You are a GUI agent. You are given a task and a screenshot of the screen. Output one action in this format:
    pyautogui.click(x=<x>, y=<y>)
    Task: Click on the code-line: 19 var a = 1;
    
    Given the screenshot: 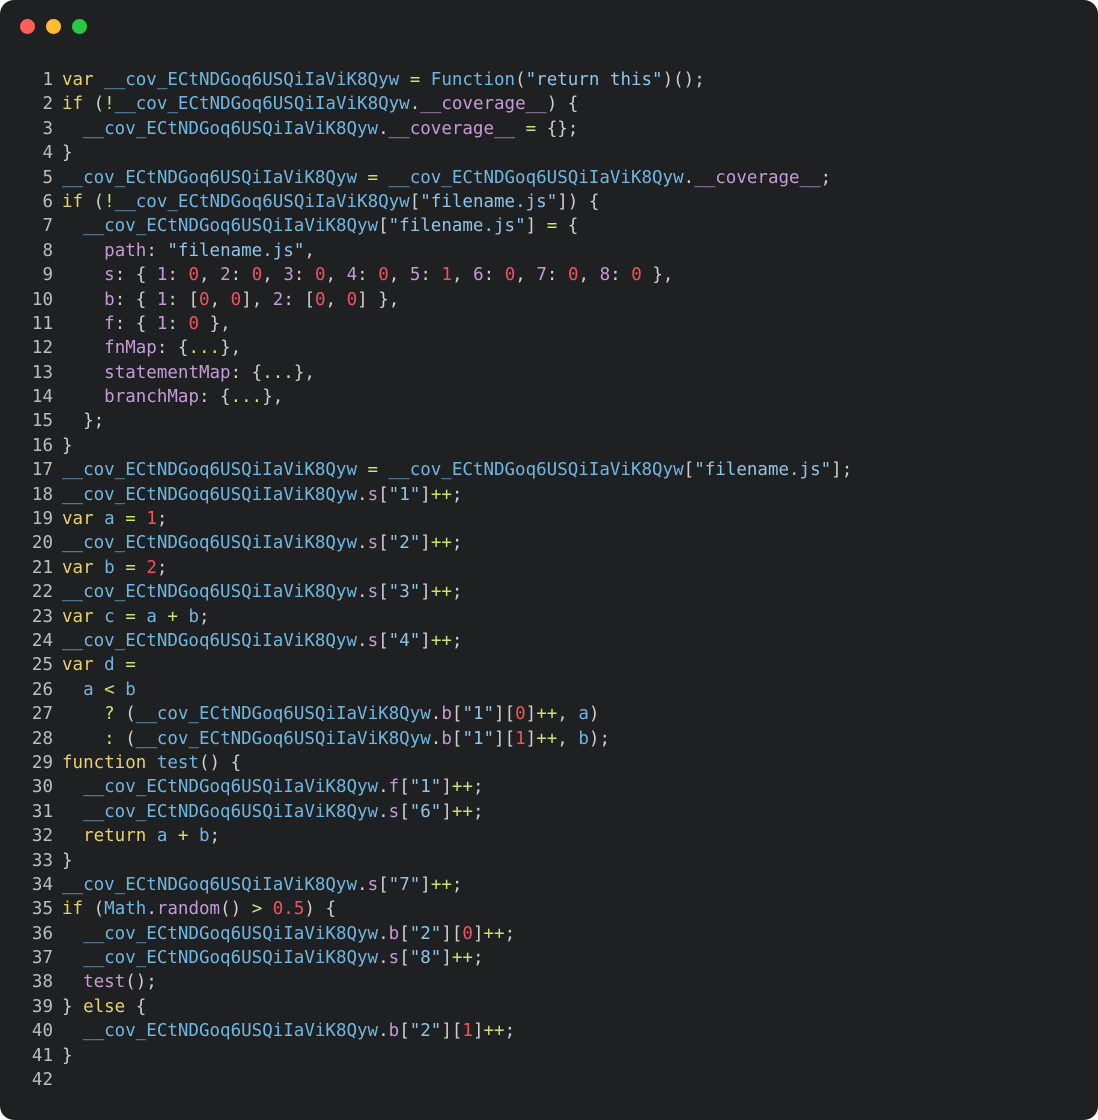 What is the action you would take?
    pyautogui.click(x=554, y=519)
    